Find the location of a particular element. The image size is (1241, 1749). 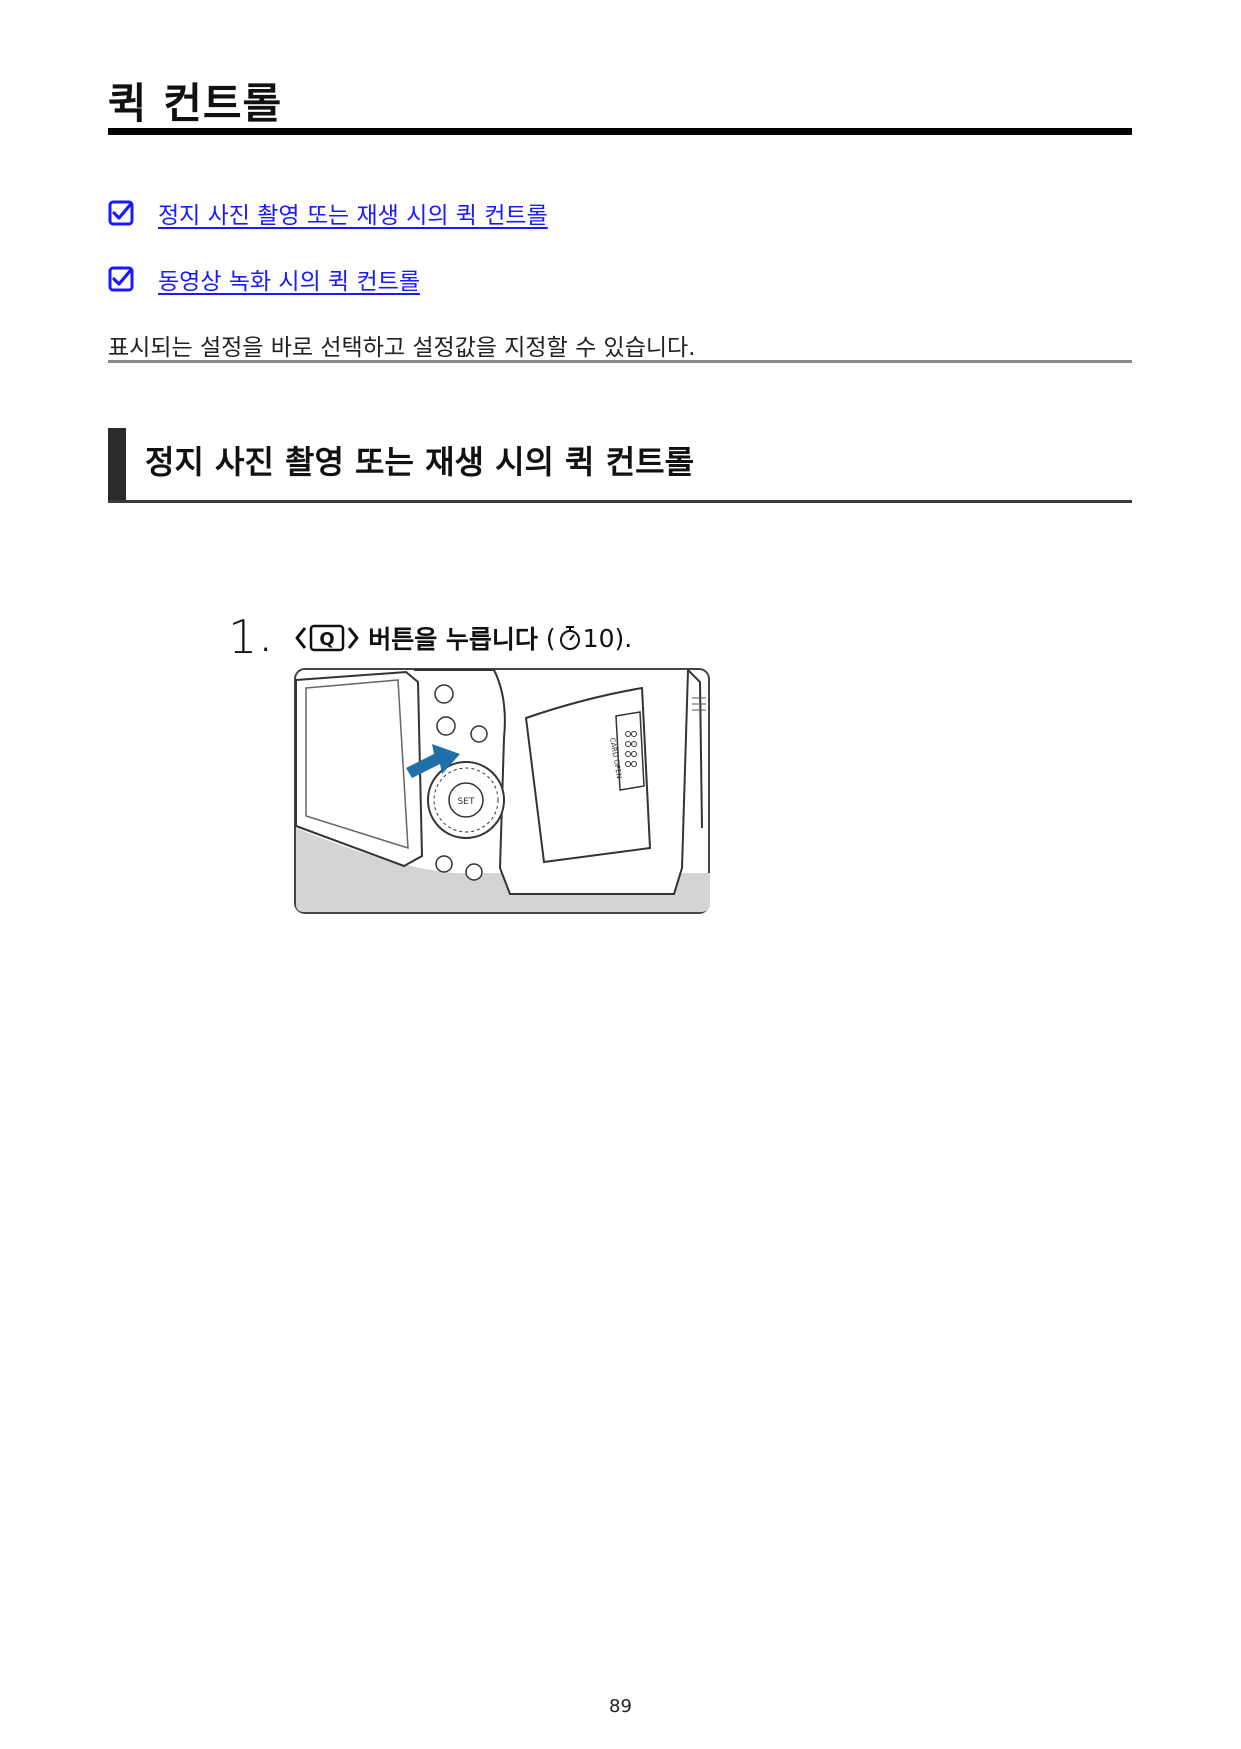

title-divider is located at coordinates (620, 131).